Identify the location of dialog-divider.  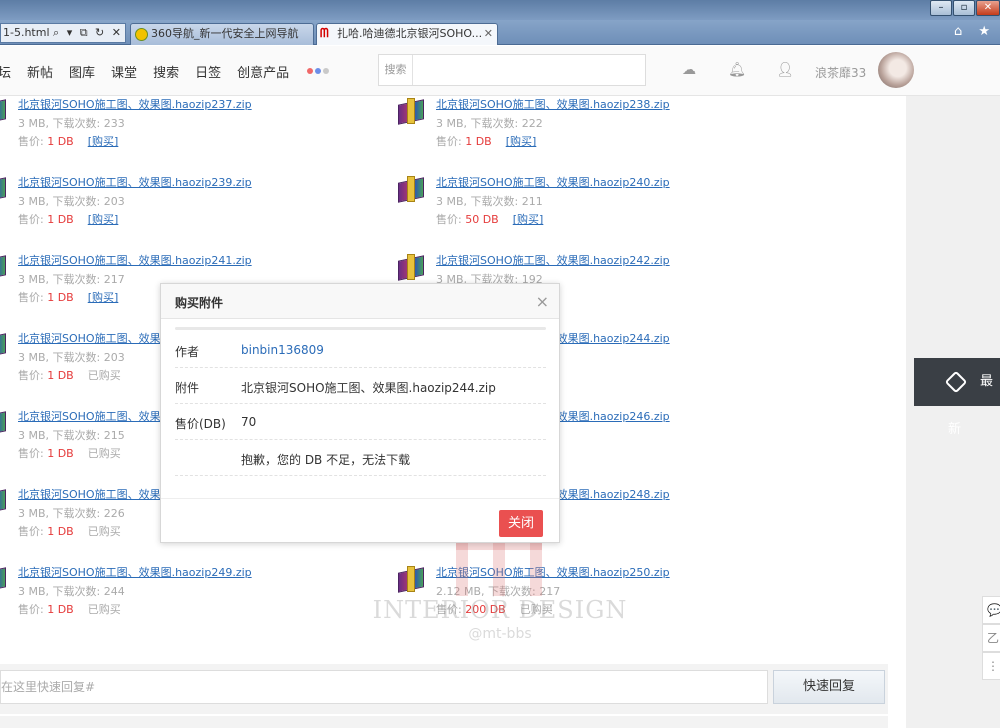
(360, 328).